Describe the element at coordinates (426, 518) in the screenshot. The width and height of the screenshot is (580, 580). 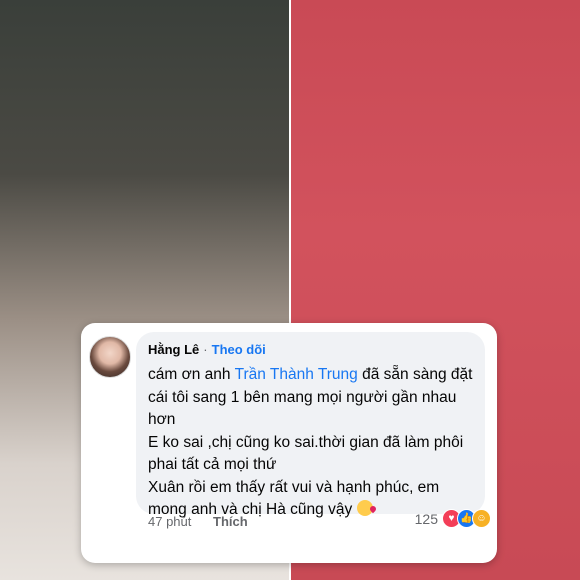
I see `reaction-count: 125` at that location.